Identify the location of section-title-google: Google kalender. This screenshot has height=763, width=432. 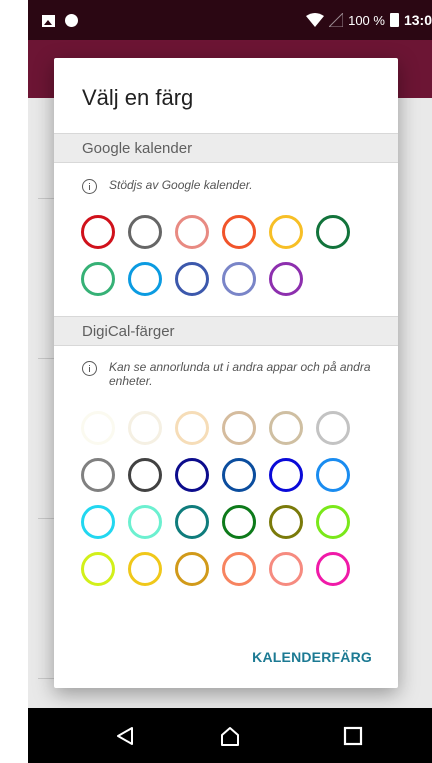
(137, 148).